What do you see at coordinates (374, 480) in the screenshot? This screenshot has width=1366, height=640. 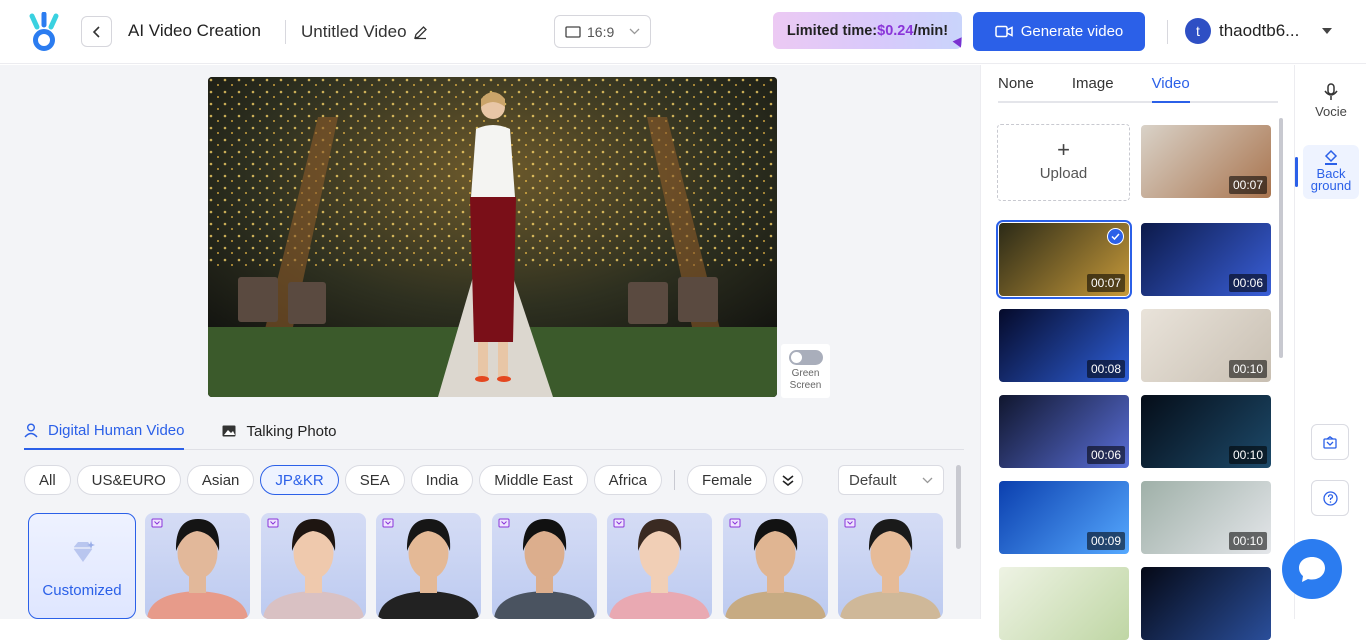 I see `chip-sea: SEA` at bounding box center [374, 480].